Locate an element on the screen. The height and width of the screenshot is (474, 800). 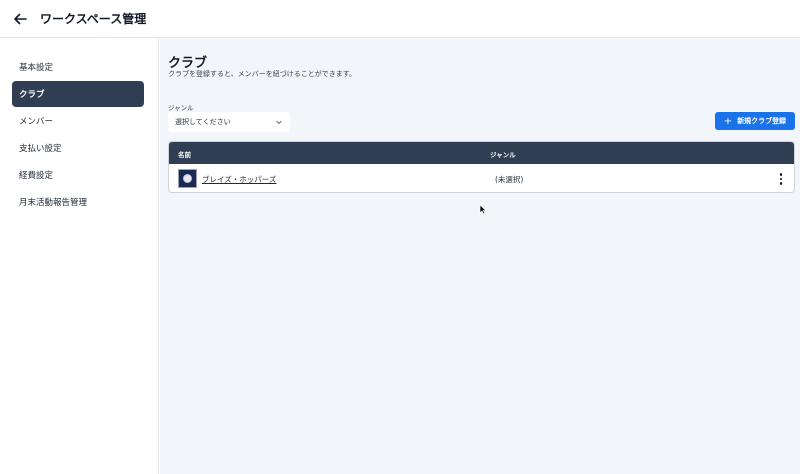
kebab-icon is located at coordinates (781, 174).